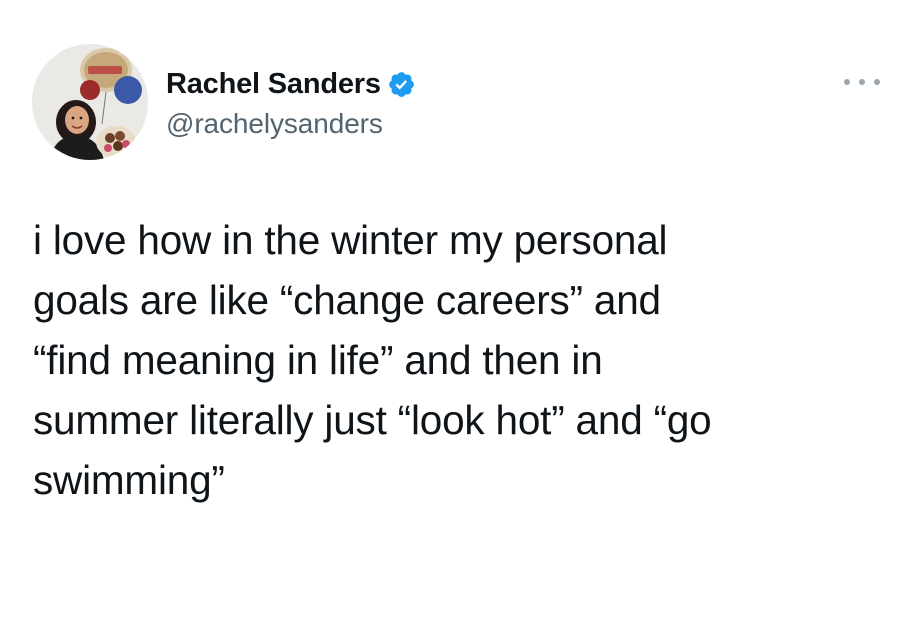 The width and height of the screenshot is (908, 618). I want to click on author-name-row: Rachel Sanders, so click(291, 84).